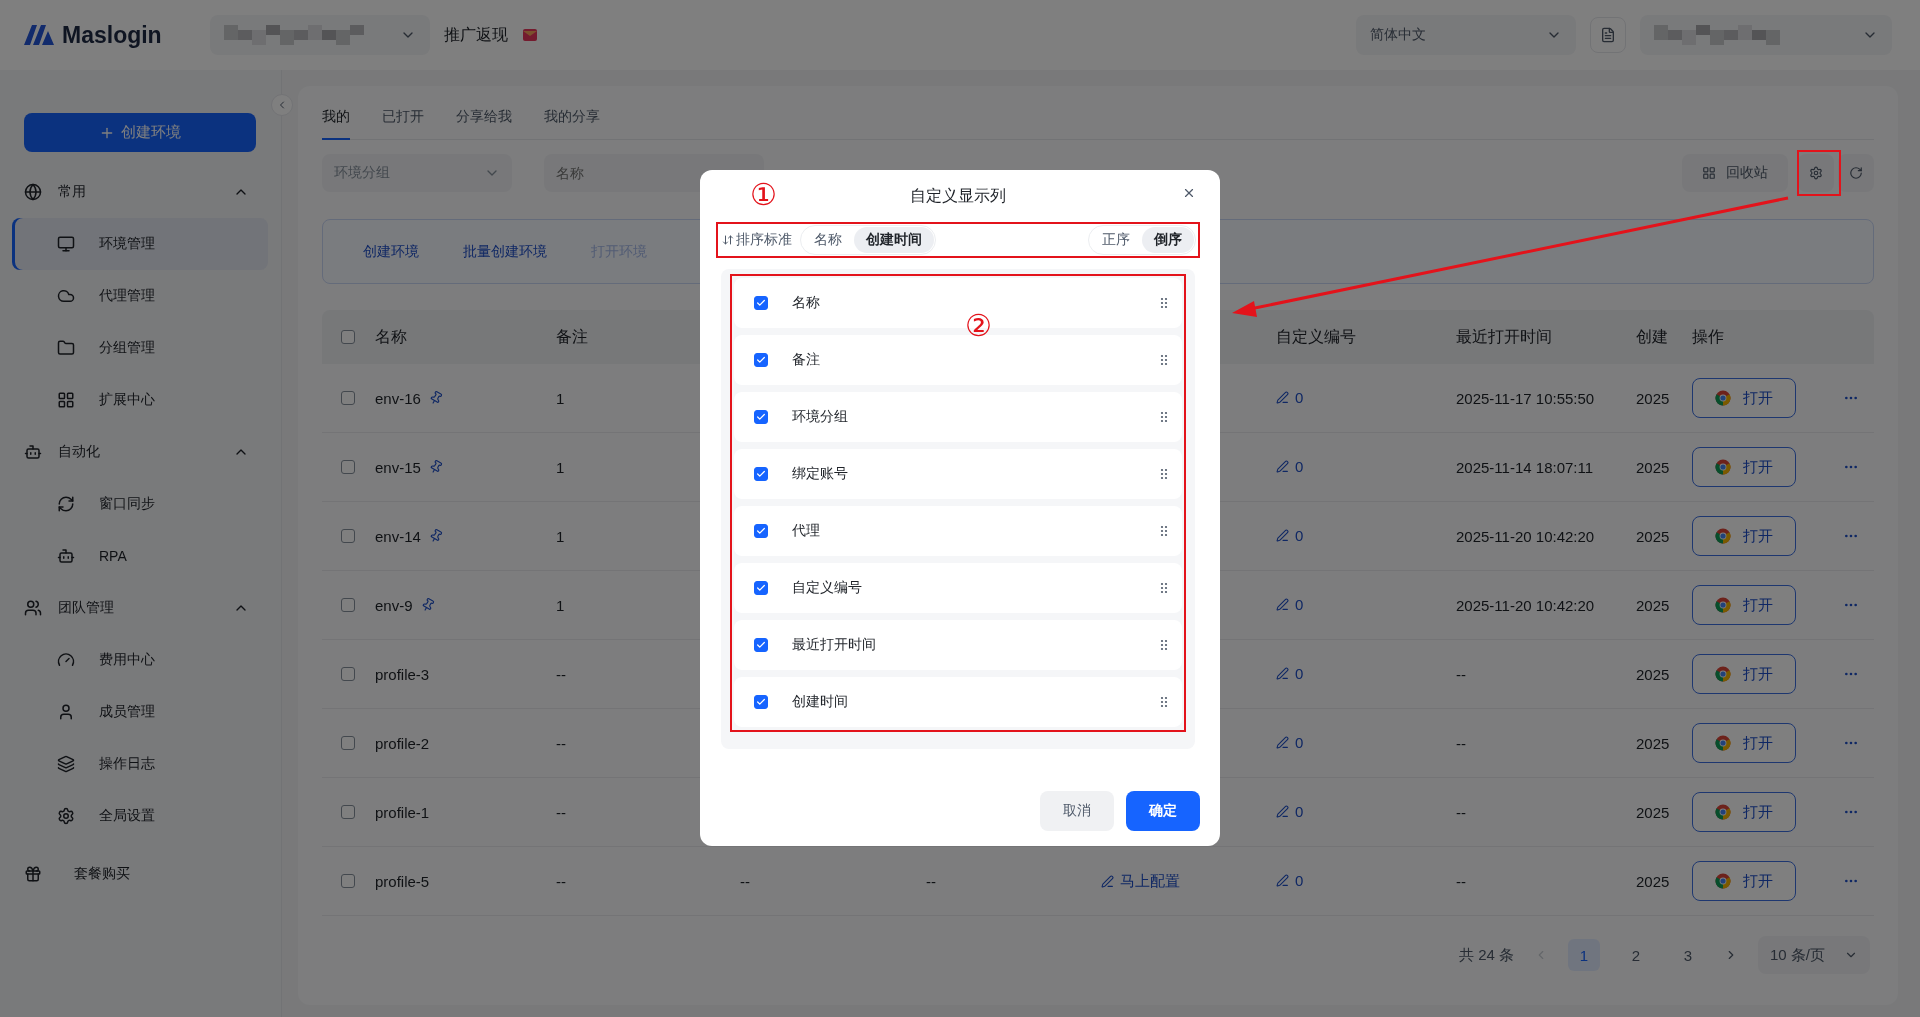  What do you see at coordinates (140, 874) in the screenshot?
I see `sidebar-item: 套餐购买` at bounding box center [140, 874].